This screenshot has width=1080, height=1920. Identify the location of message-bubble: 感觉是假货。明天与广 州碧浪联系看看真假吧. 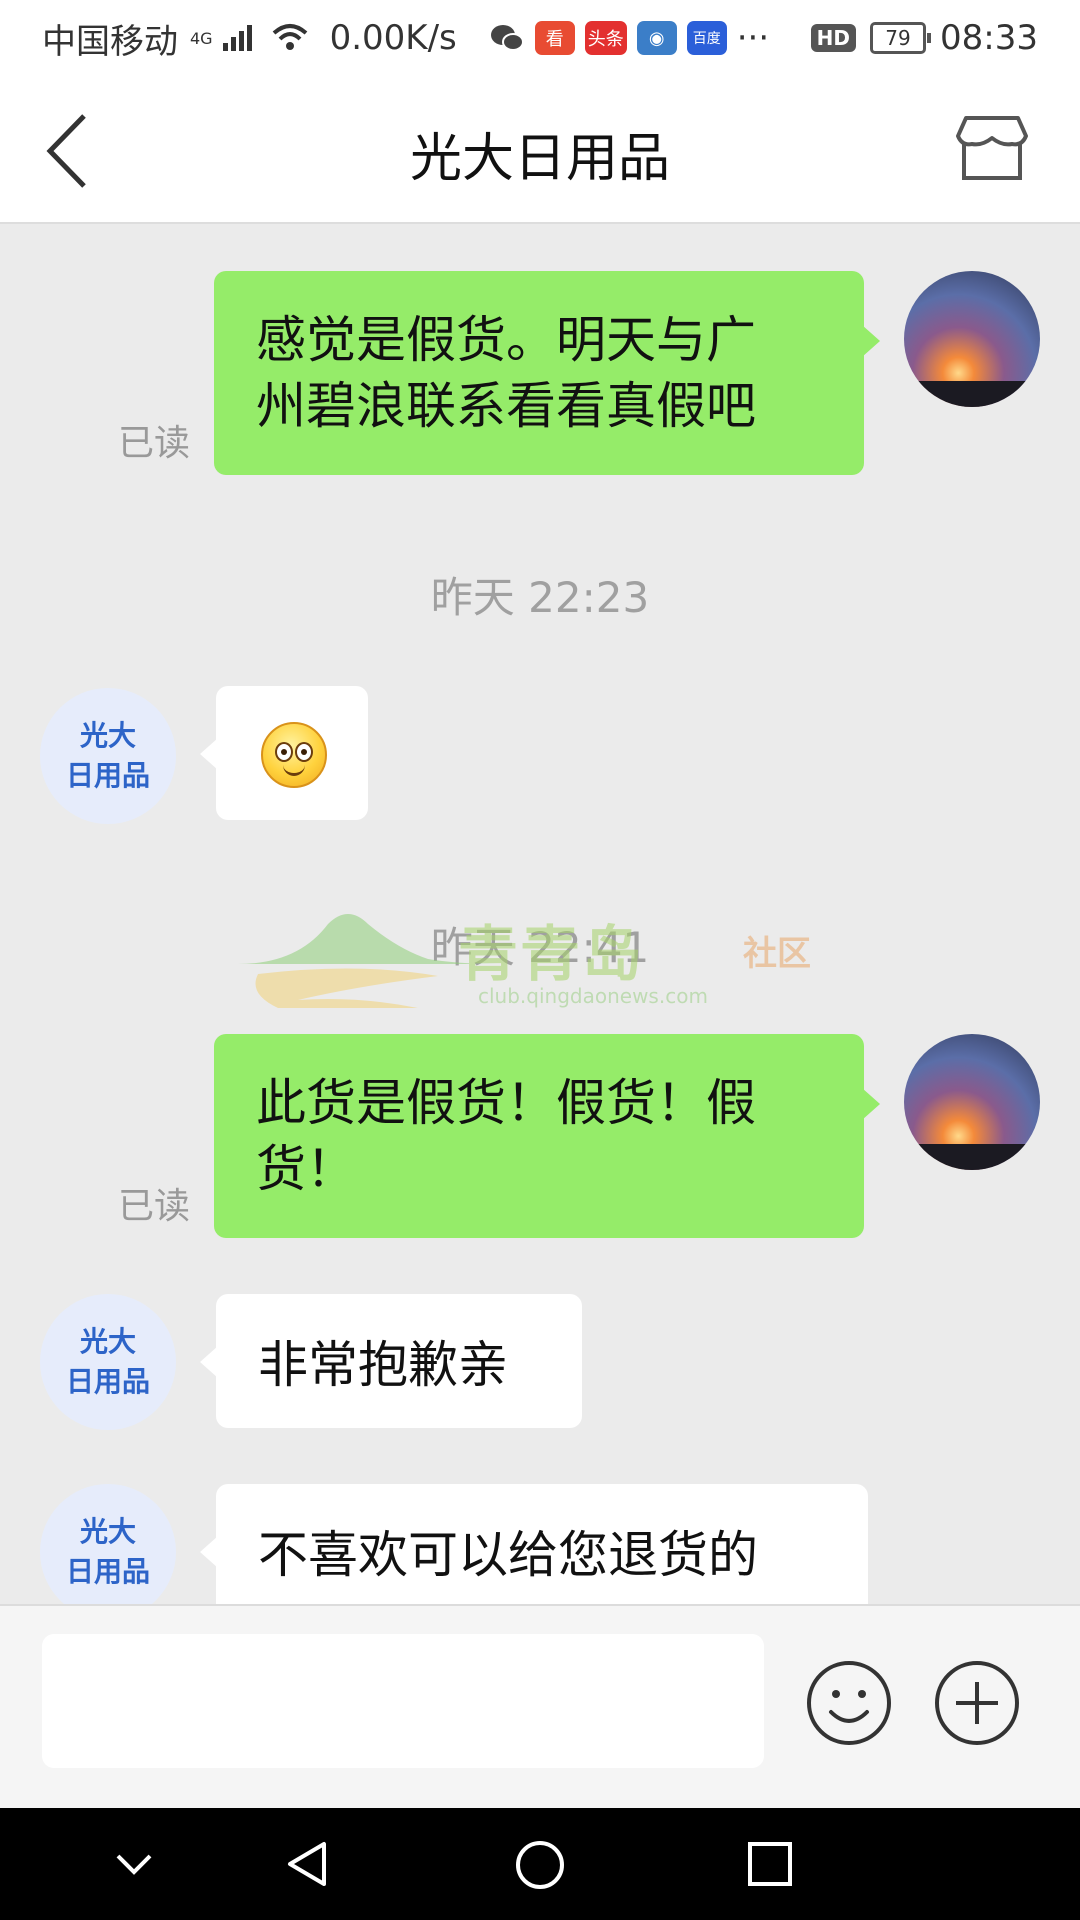
(547, 373).